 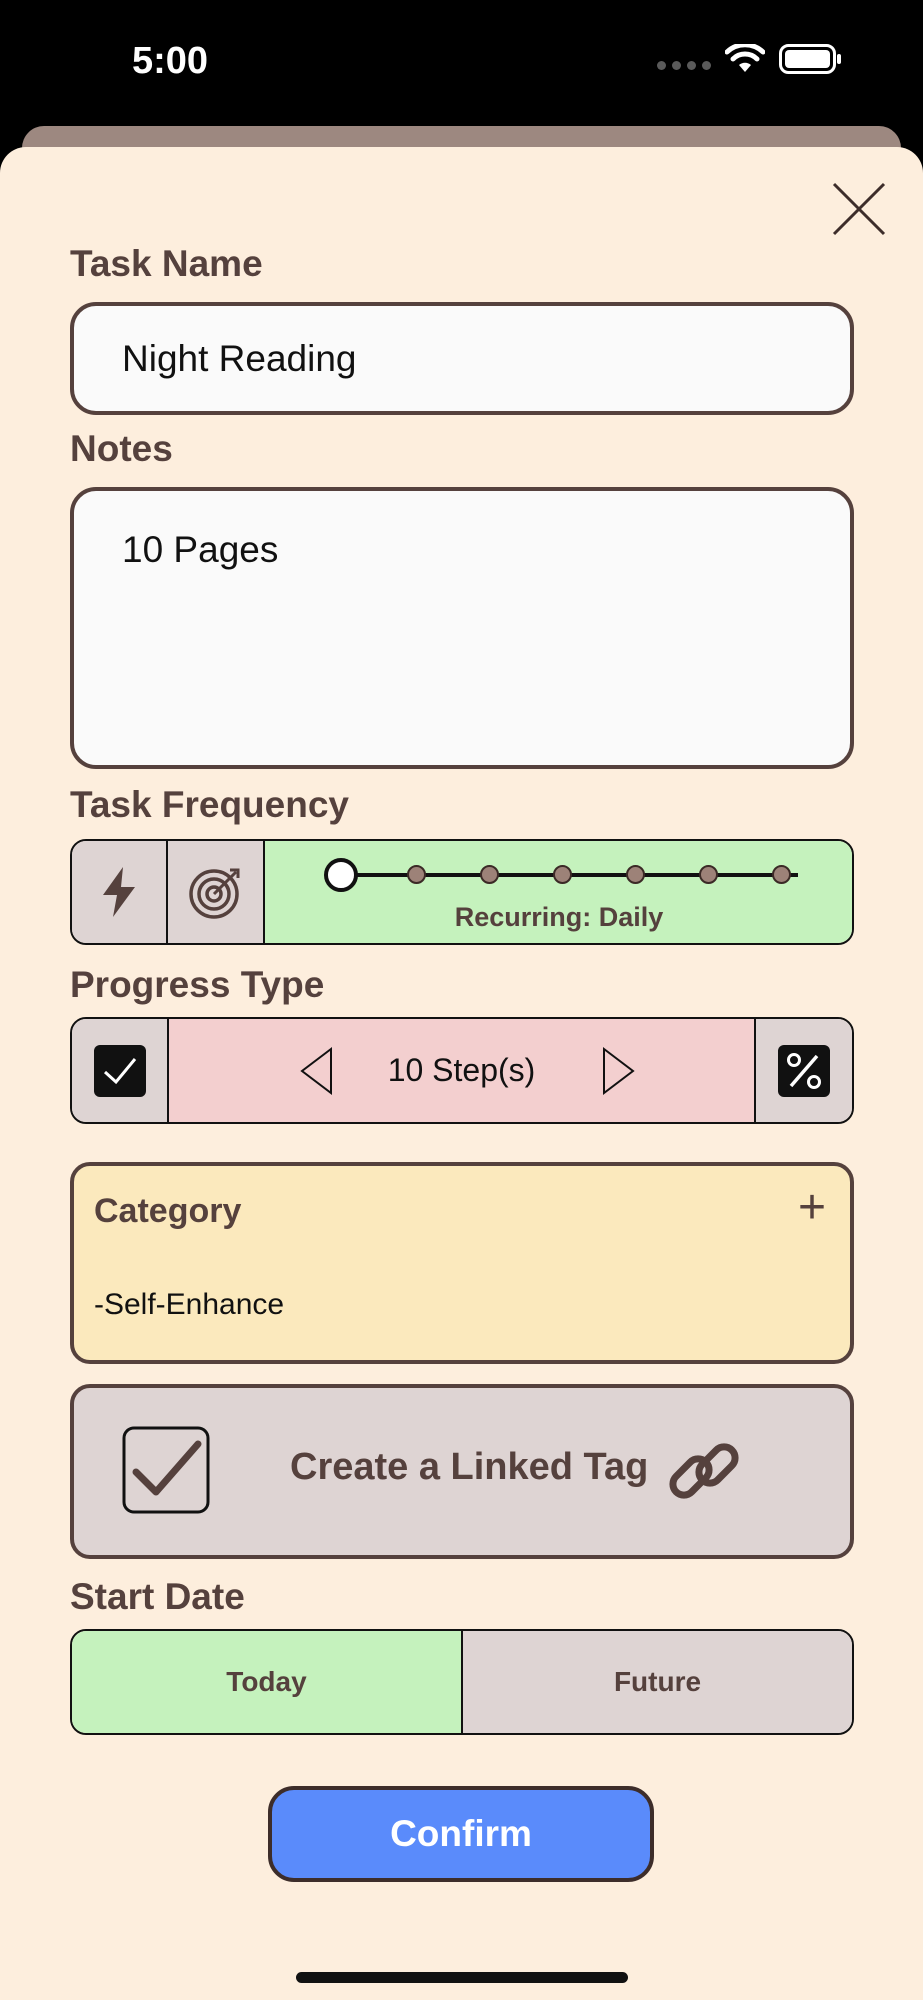 I want to click on frequency-value-label: Recurring: Daily, so click(x=559, y=917).